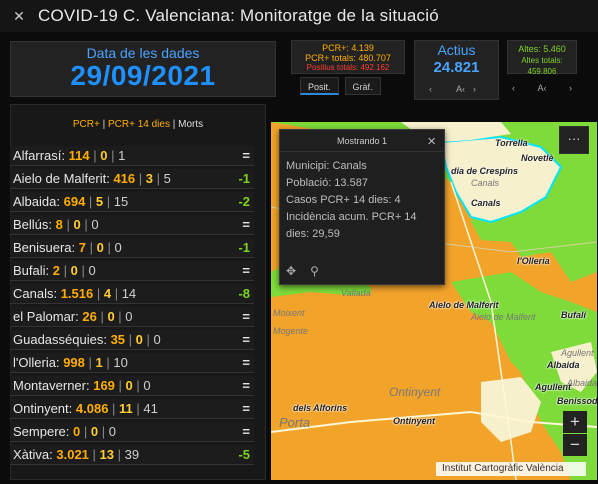 The width and height of the screenshot is (598, 484). Describe the element at coordinates (414, 421) in the screenshot. I see `map-label: Ontinyent` at that location.